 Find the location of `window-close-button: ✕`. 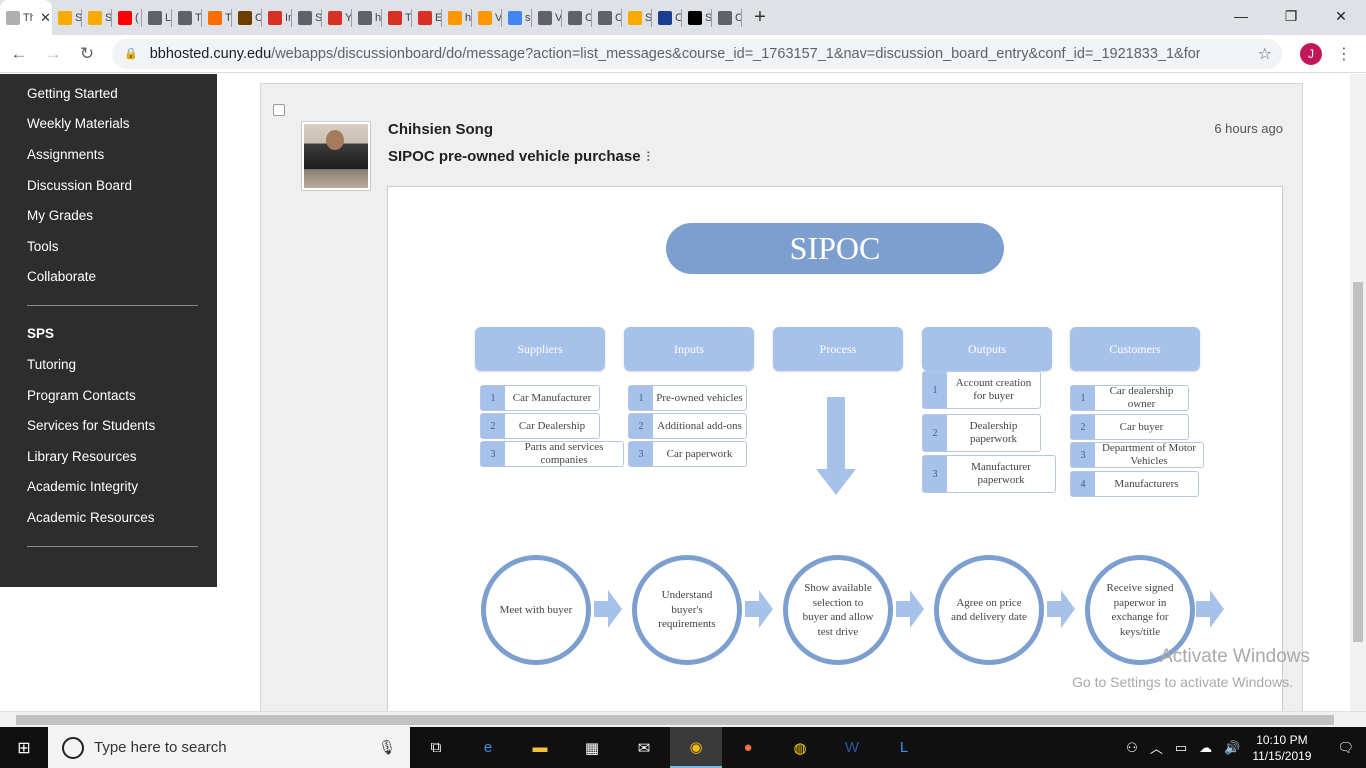

window-close-button: ✕ is located at coordinates (1341, 16).